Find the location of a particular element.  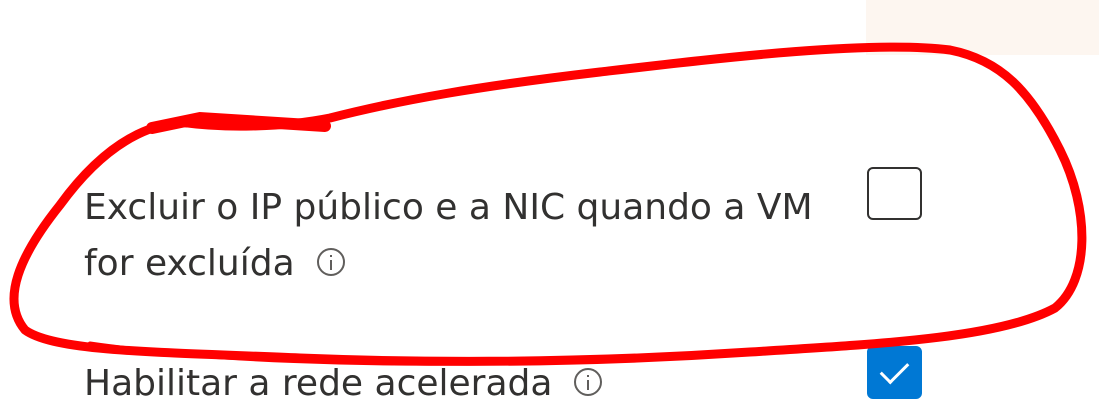

setting-label-line2-text: for excluída is located at coordinates (189, 263).